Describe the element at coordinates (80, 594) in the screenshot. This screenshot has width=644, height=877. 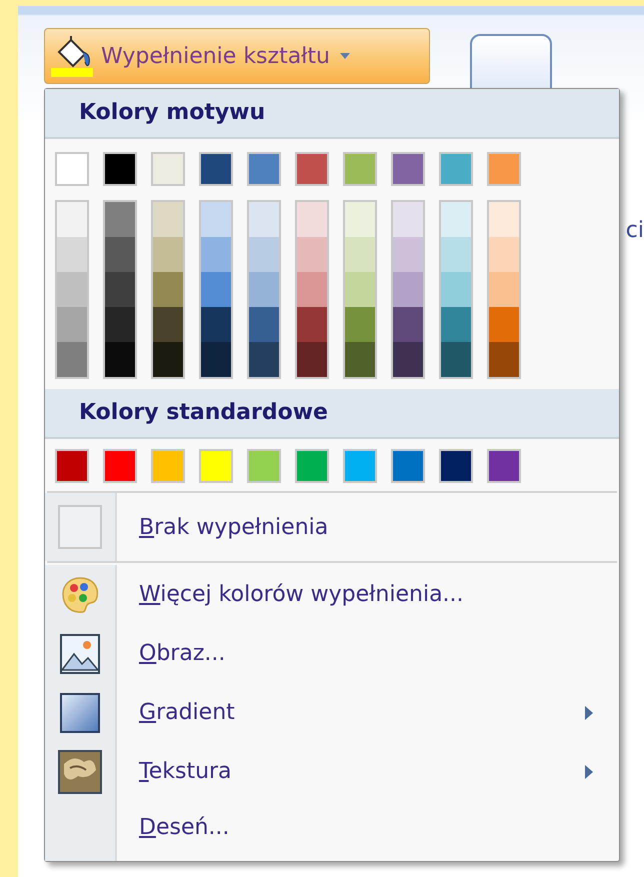
I see `palette-icon` at that location.